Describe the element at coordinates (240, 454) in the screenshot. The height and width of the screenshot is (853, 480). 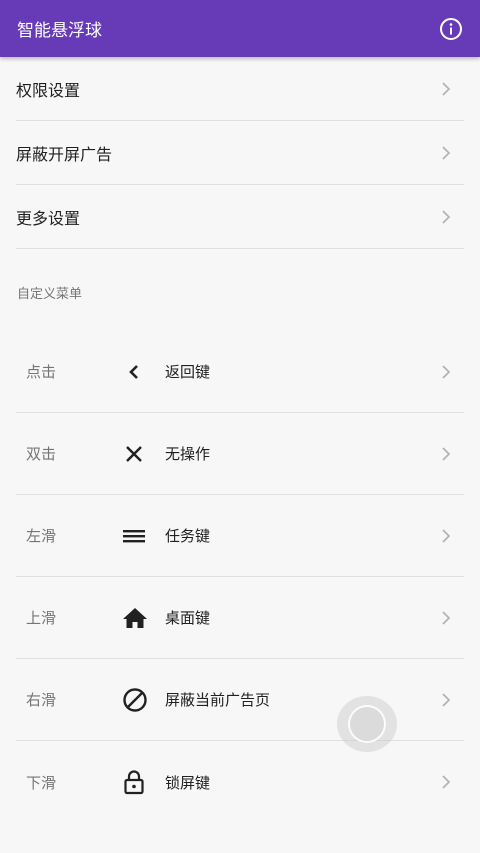
I see `menu-item-double-tap: 双击 无操作` at that location.